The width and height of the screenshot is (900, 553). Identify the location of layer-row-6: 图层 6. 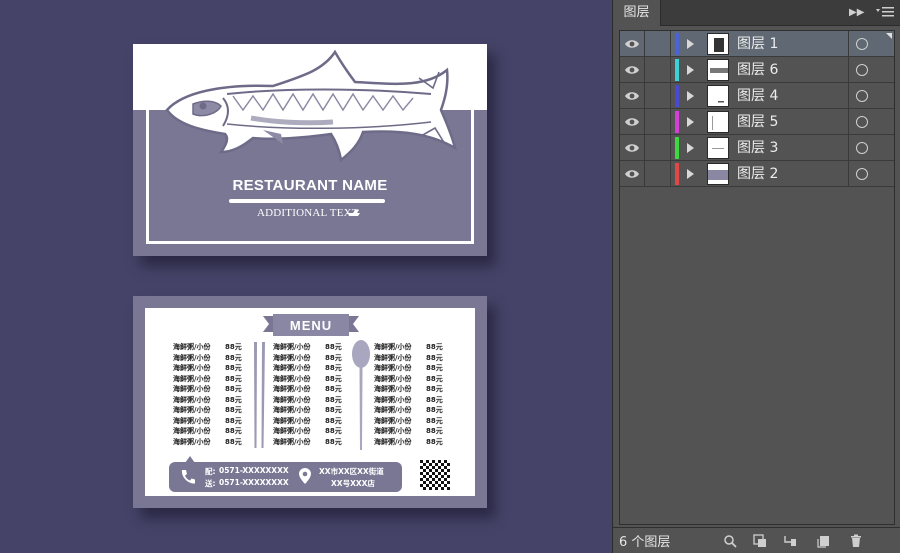
(757, 70).